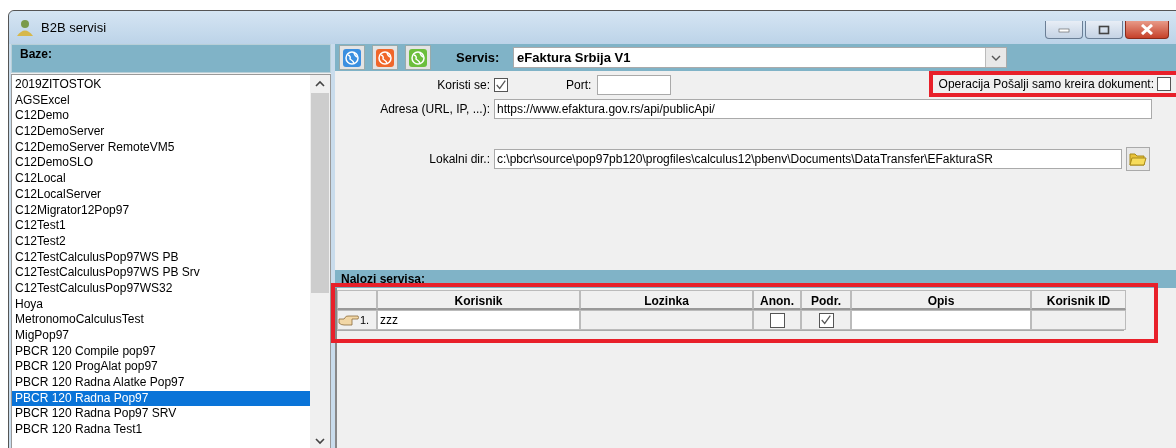 This screenshot has width=1176, height=448. I want to click on scroll-down-icon, so click(320, 441).